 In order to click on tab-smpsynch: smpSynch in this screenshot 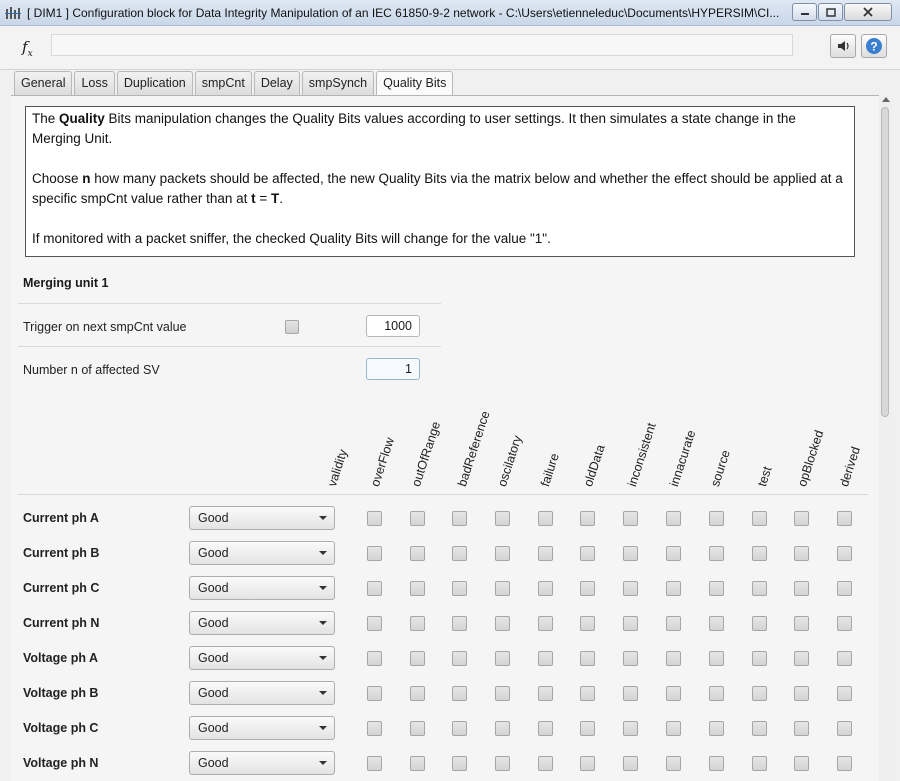, I will do `click(338, 83)`.